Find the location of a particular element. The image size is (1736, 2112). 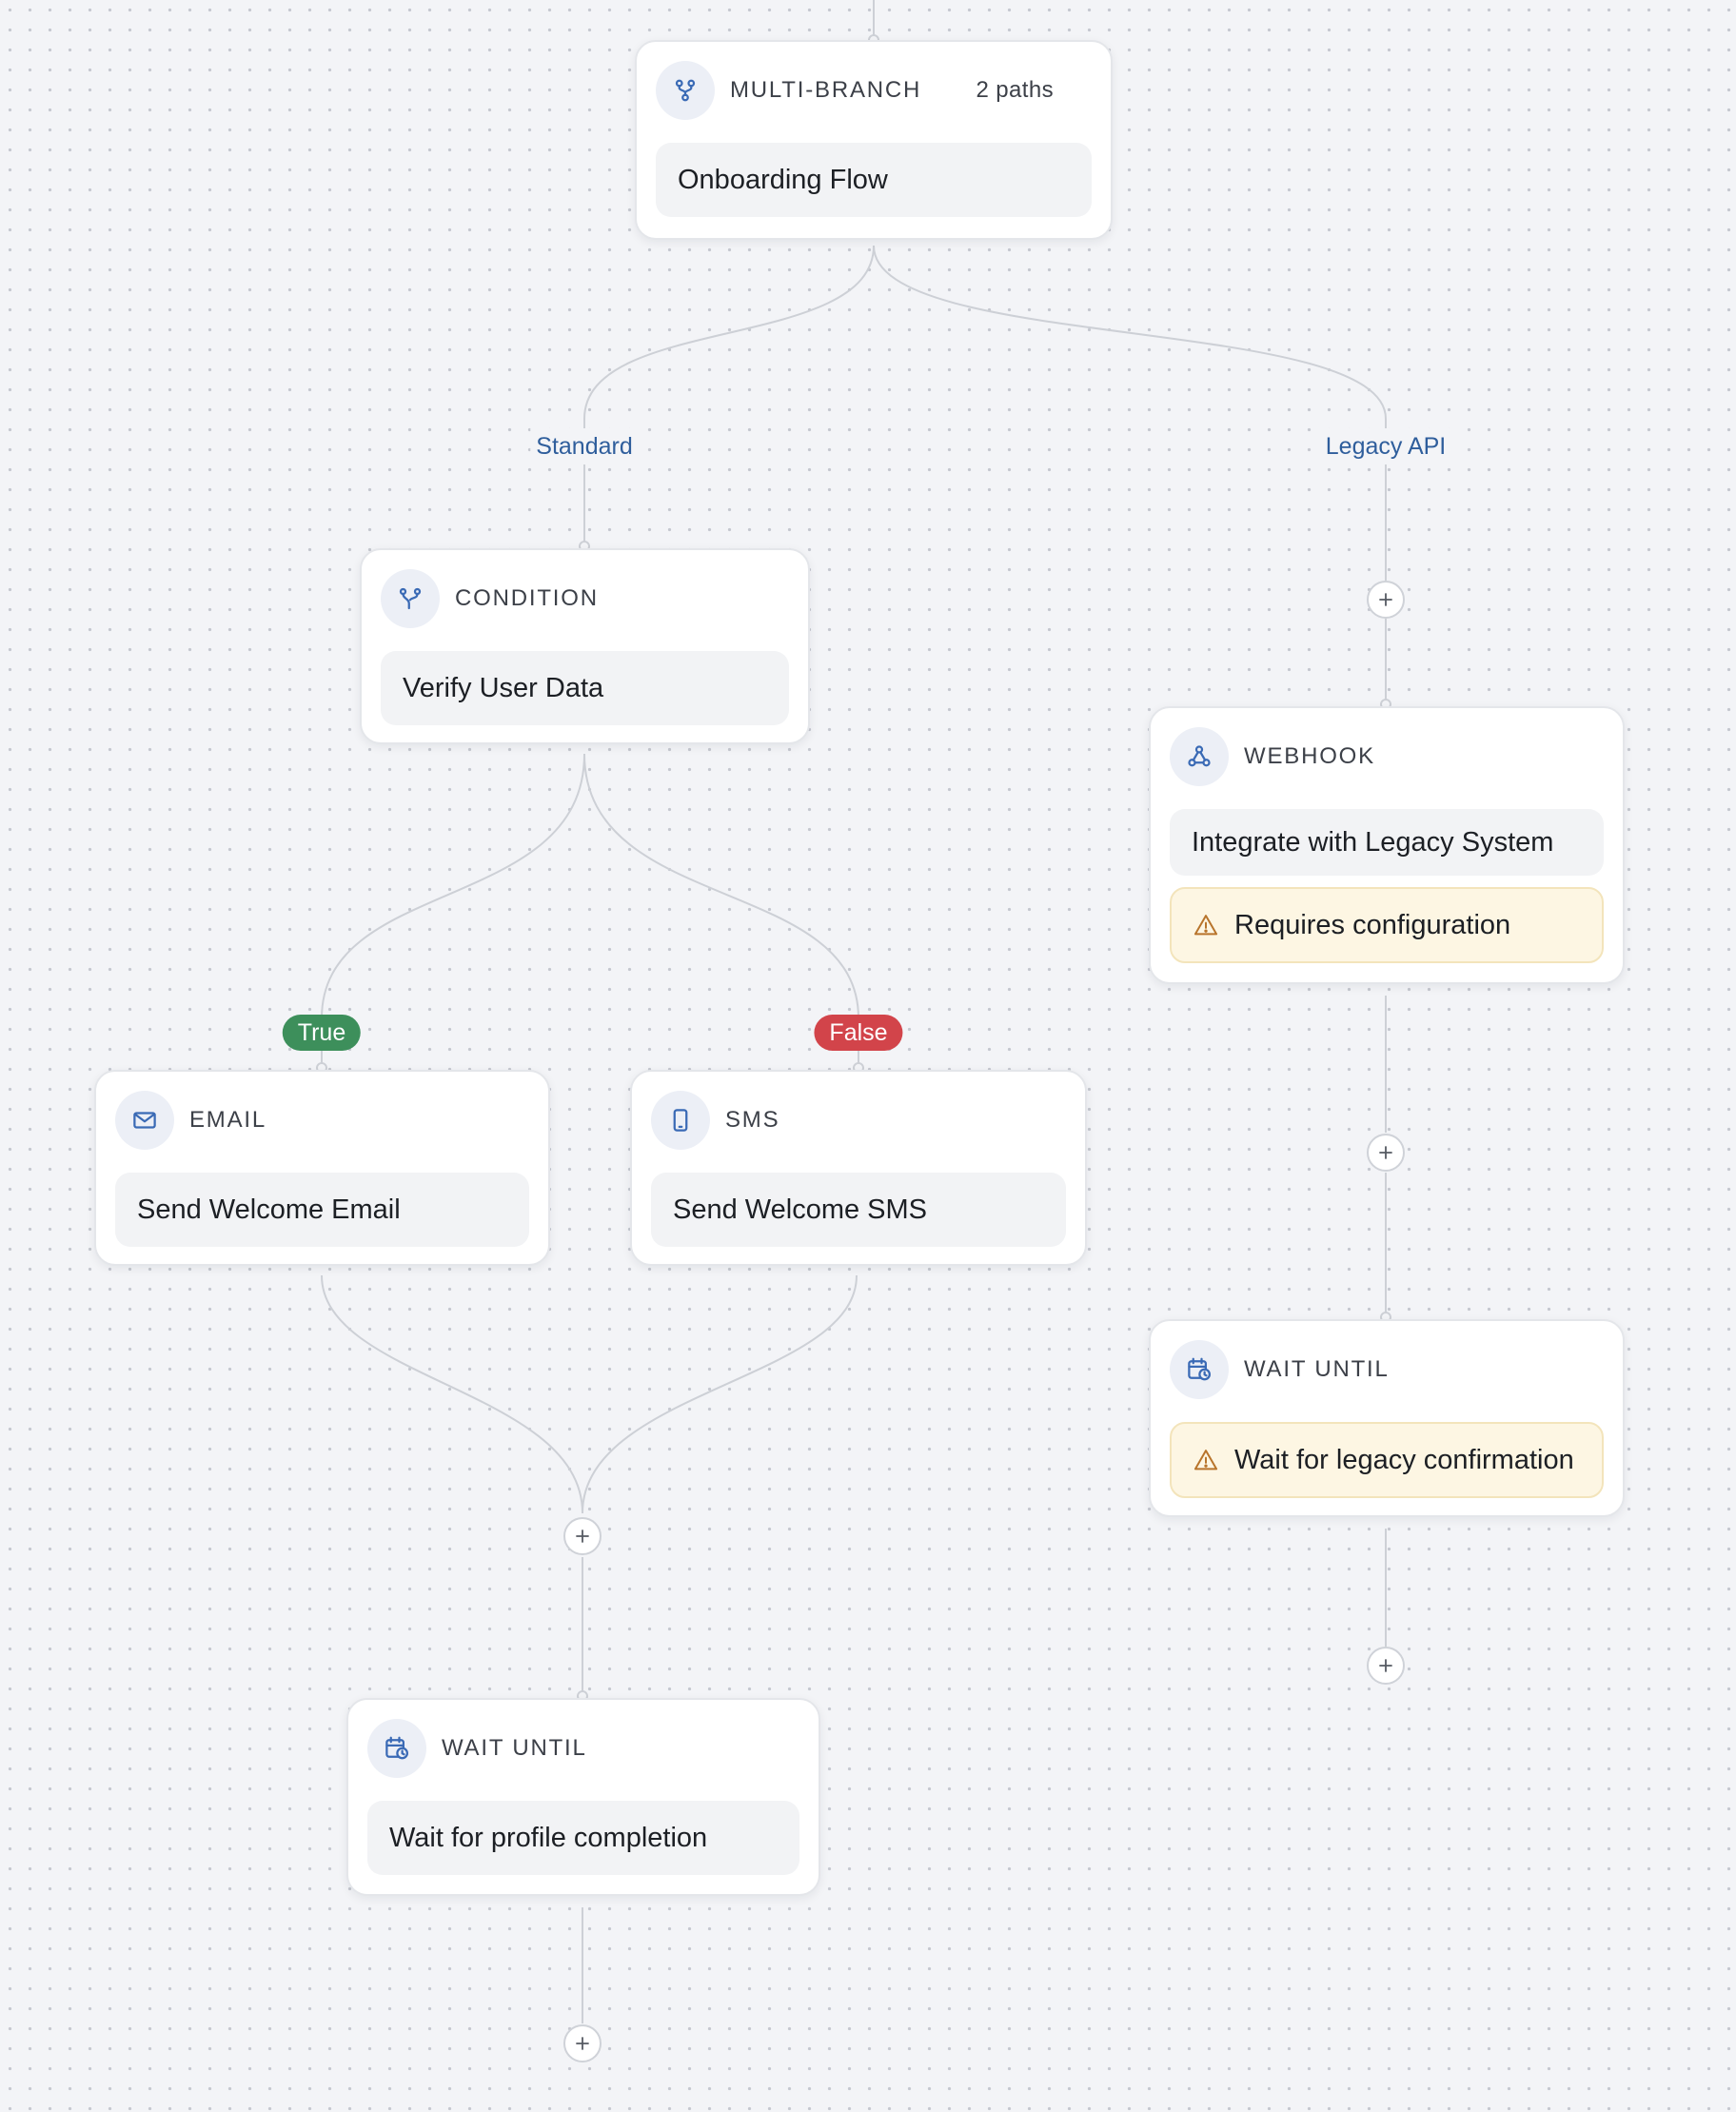

node-header: MULTI-BRANCH 2 paths is located at coordinates (874, 91).